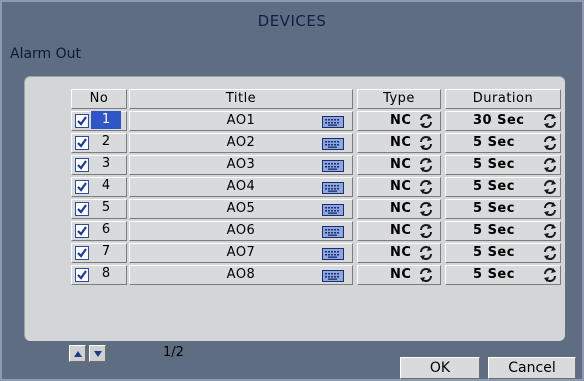  Describe the element at coordinates (241, 231) in the screenshot. I see `row-6-title-field: AO6` at that location.